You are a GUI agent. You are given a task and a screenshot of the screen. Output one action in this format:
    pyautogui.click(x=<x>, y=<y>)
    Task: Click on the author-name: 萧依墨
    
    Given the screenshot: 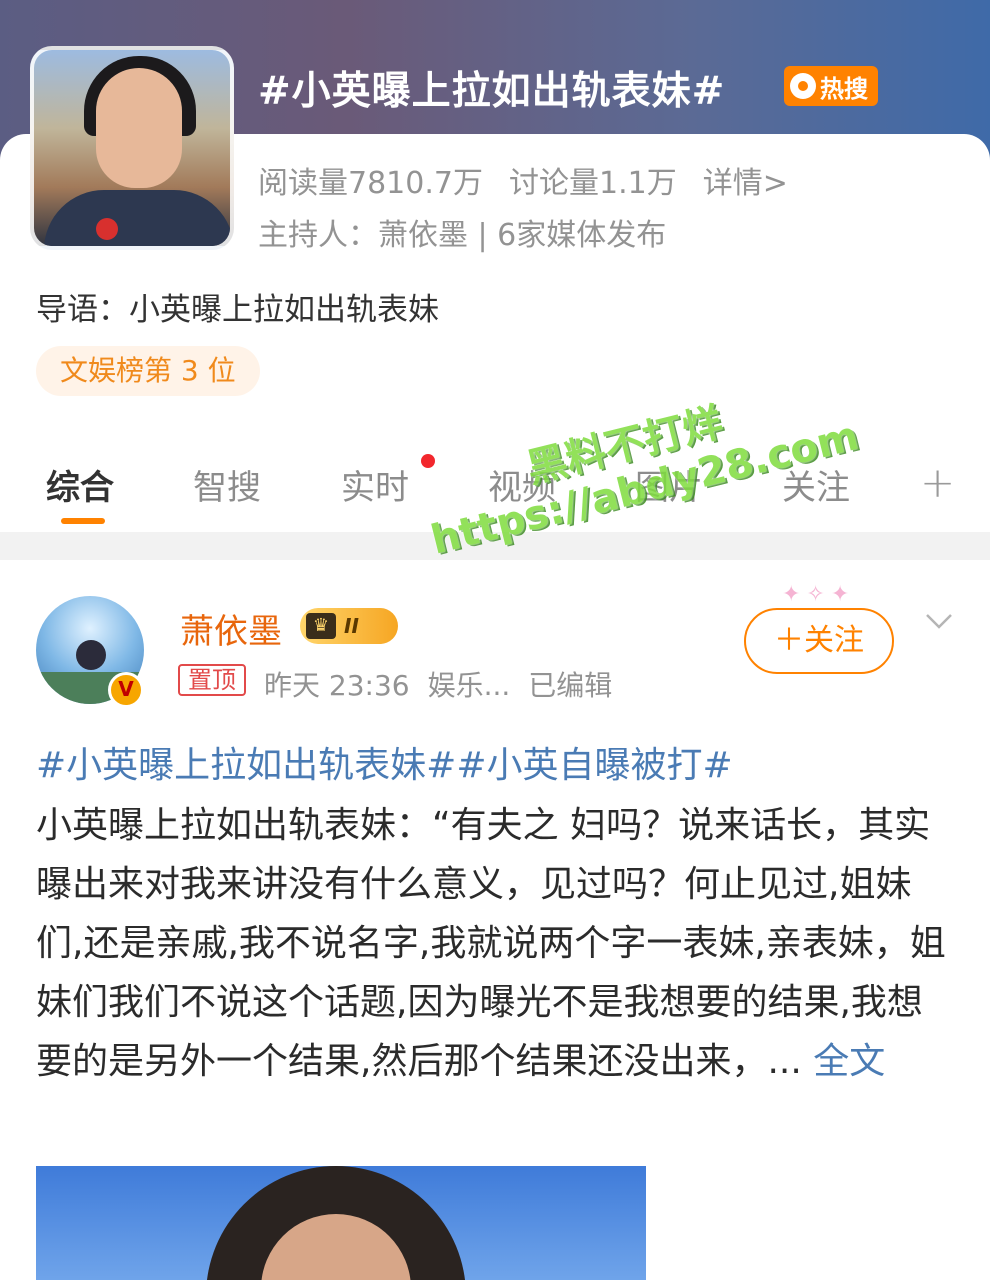 What is the action you would take?
    pyautogui.click(x=231, y=628)
    